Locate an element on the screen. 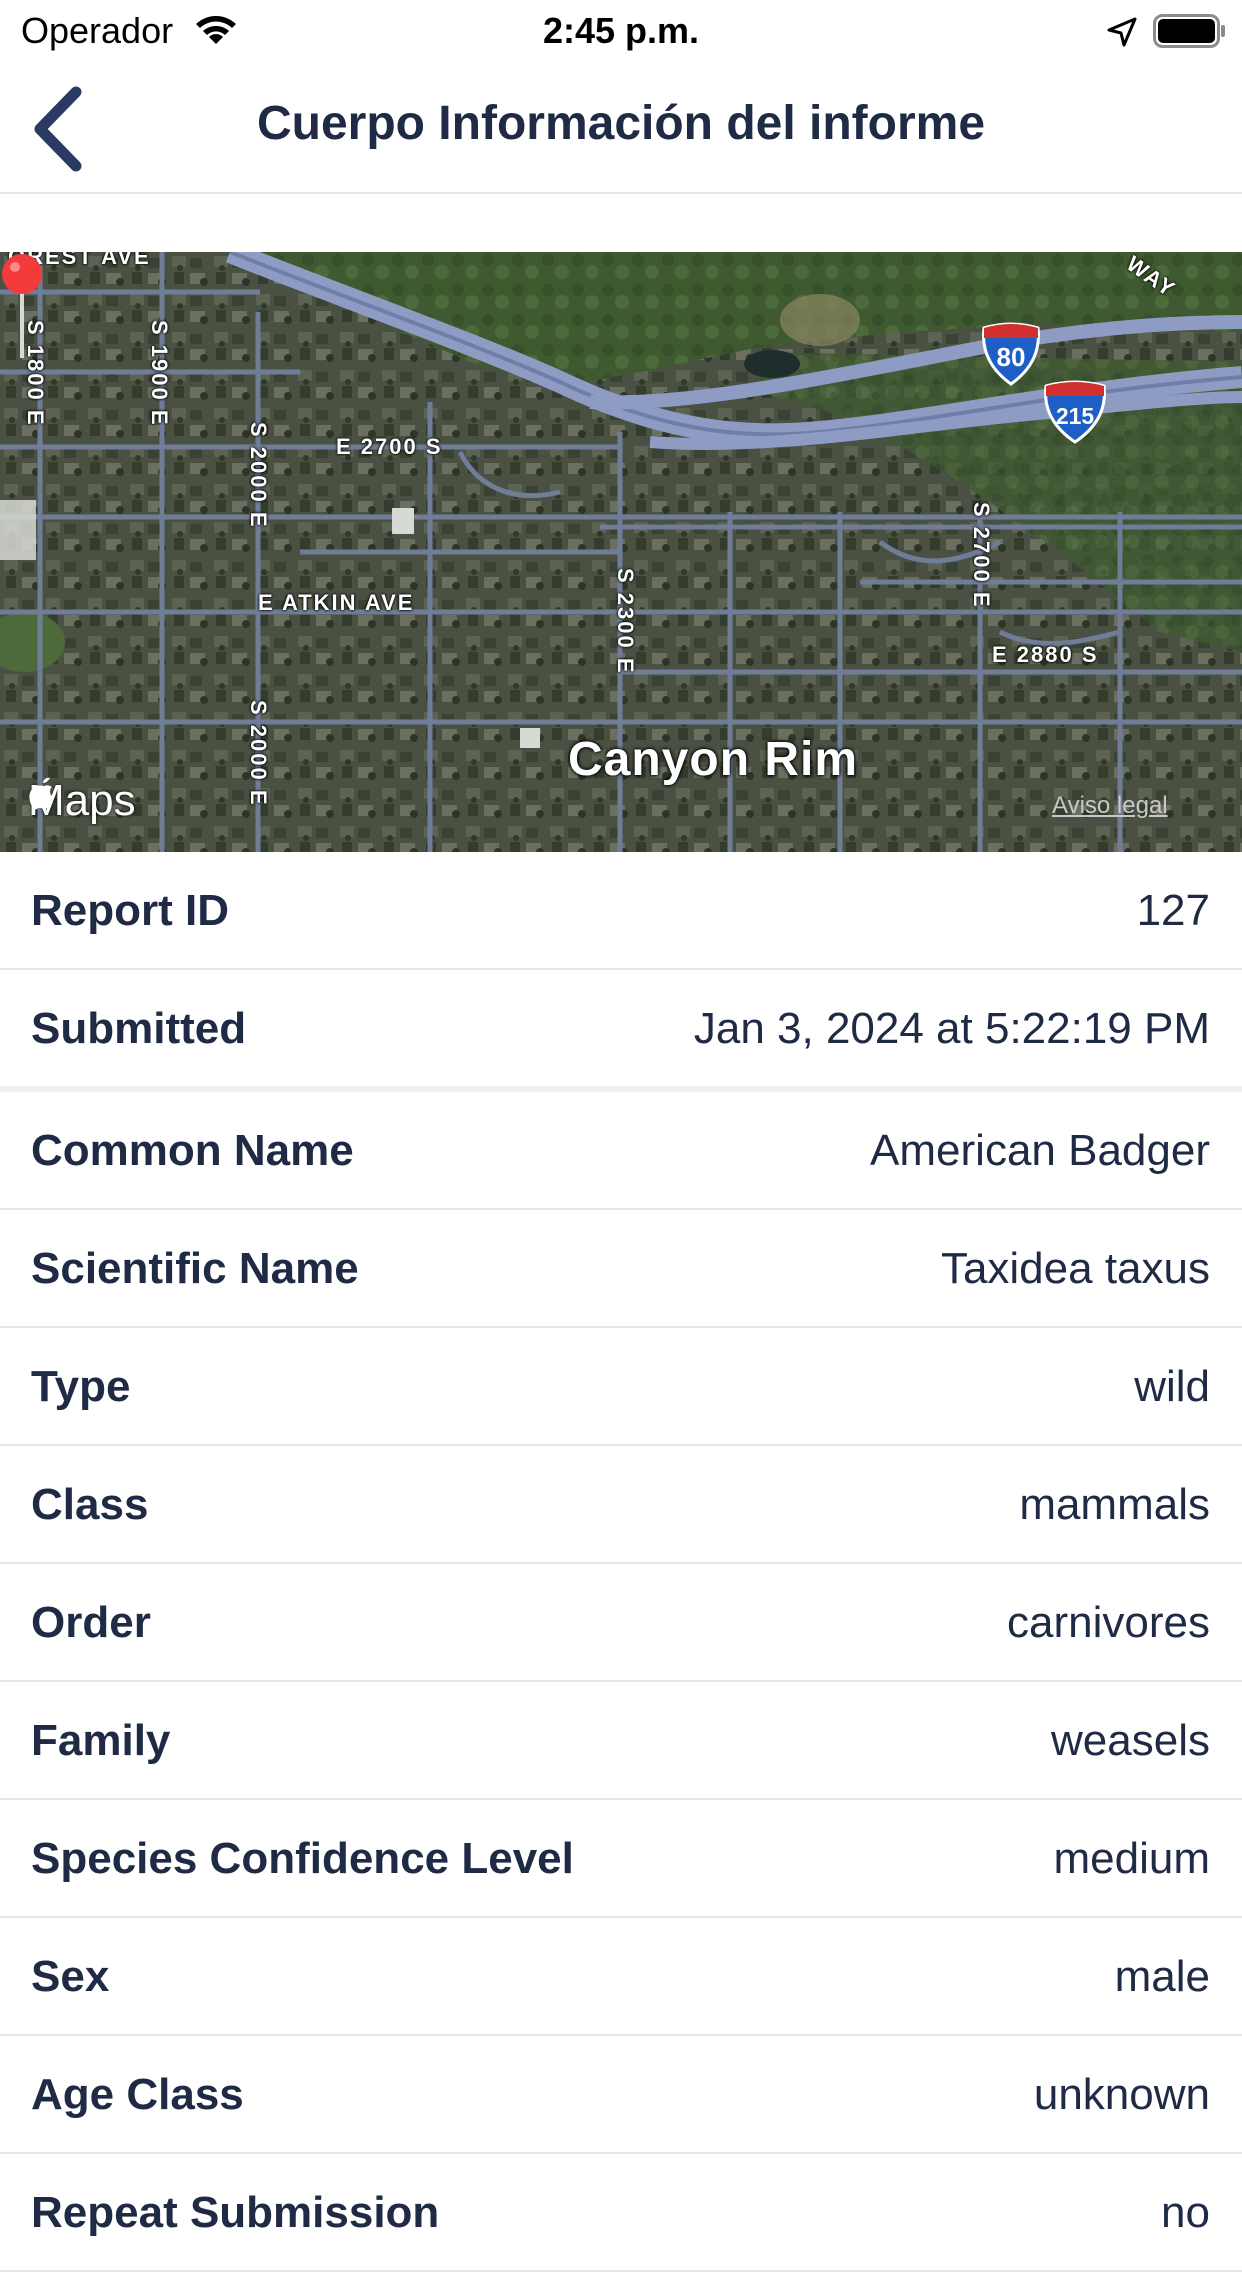 This screenshot has height=2272, width=1242. detail-row-order: Order carnivores is located at coordinates (621, 1623).